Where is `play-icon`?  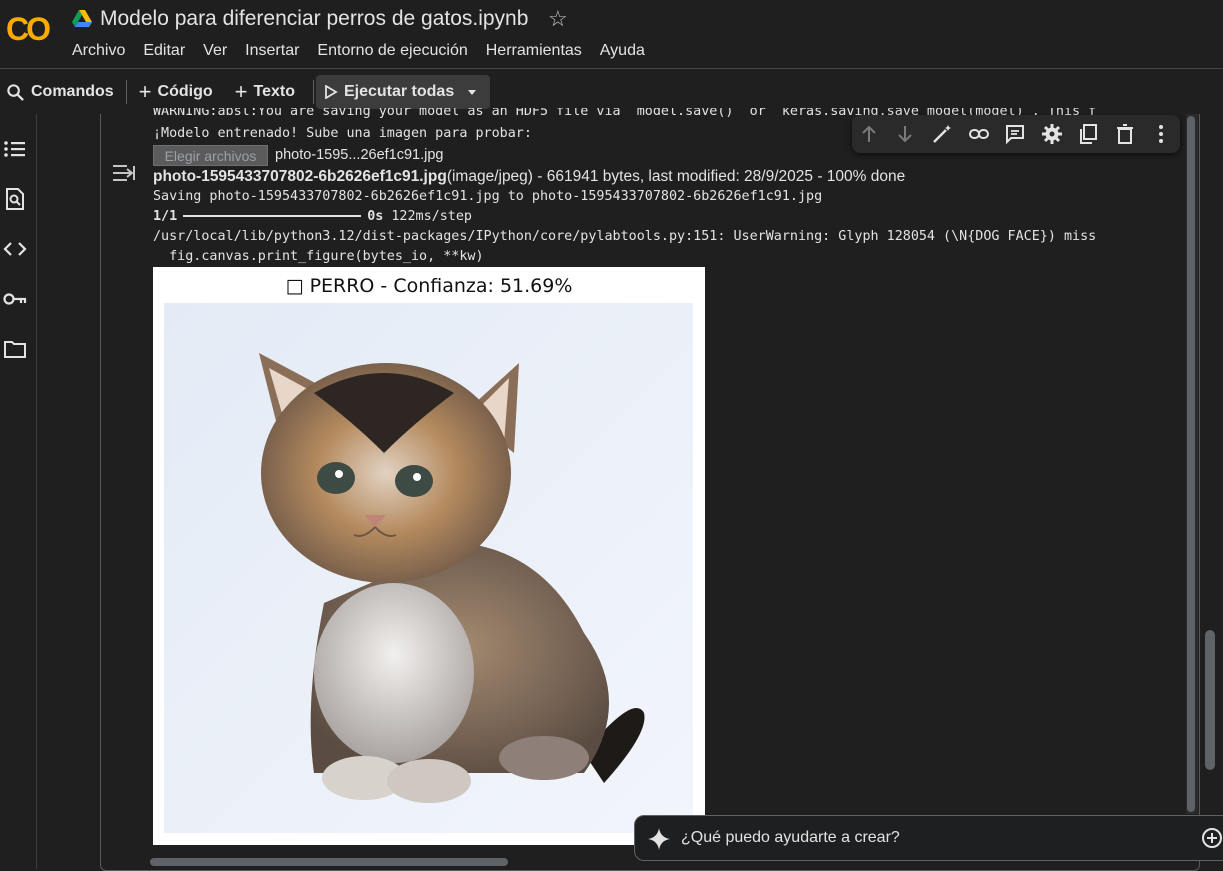
play-icon is located at coordinates (331, 92).